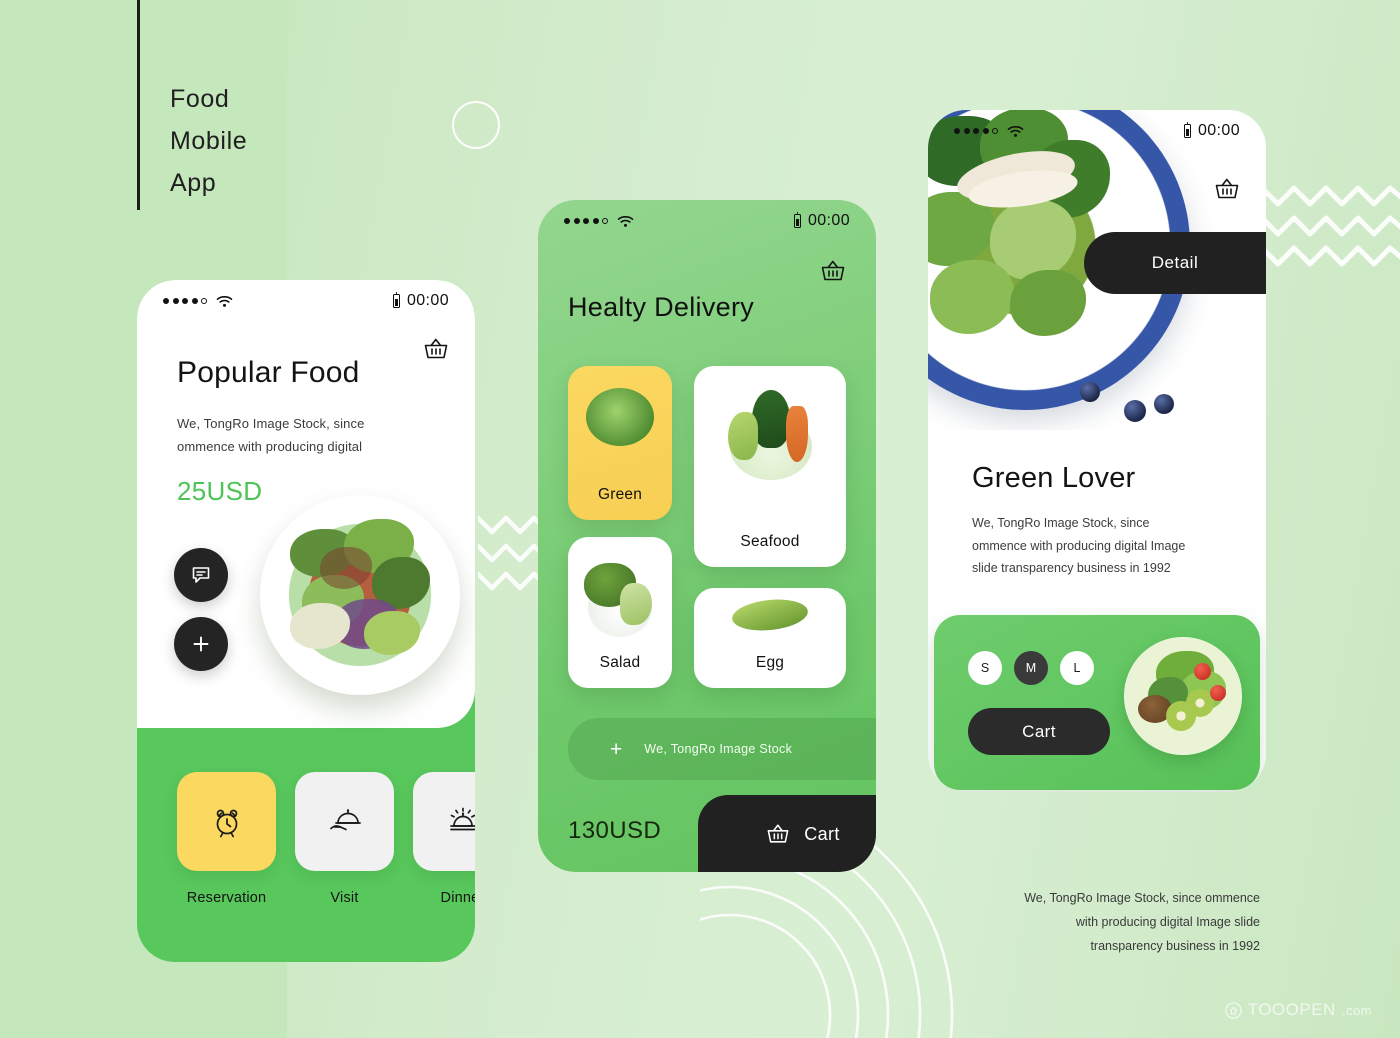  What do you see at coordinates (268, 372) in the screenshot?
I see `phone1-title: Popular Food` at bounding box center [268, 372].